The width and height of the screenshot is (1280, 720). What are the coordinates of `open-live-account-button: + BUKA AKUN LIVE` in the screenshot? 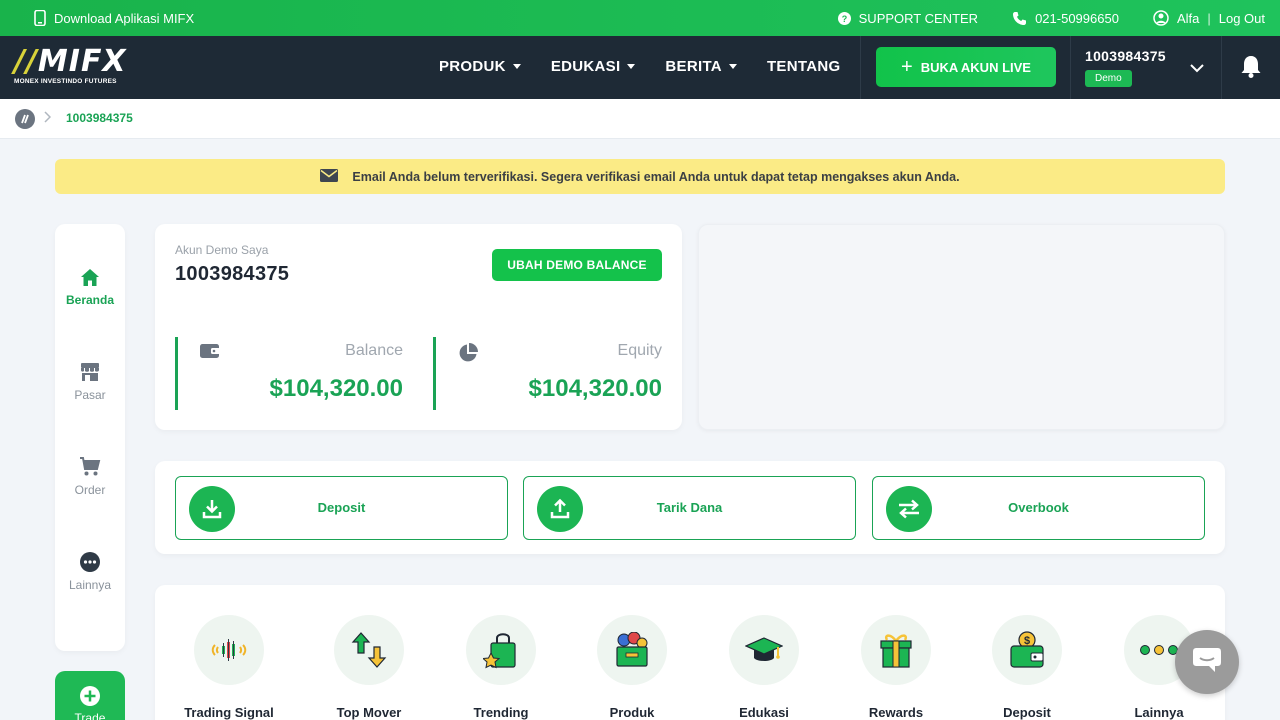 It's located at (966, 67).